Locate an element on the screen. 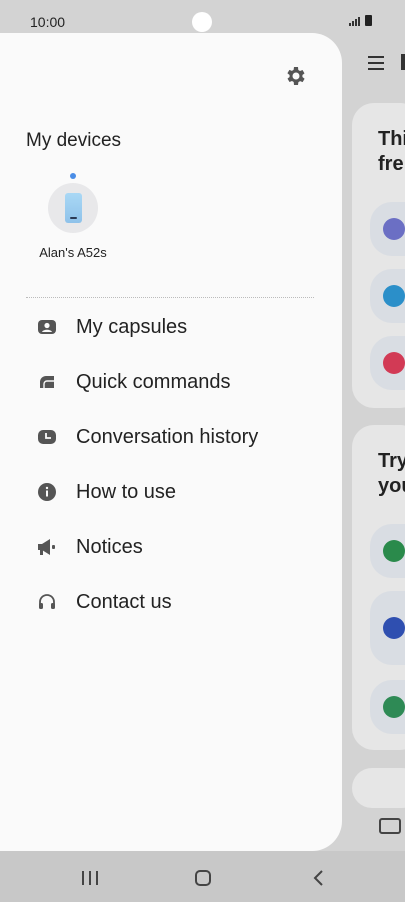 The image size is (405, 902). menu-icon is located at coordinates (376, 63).